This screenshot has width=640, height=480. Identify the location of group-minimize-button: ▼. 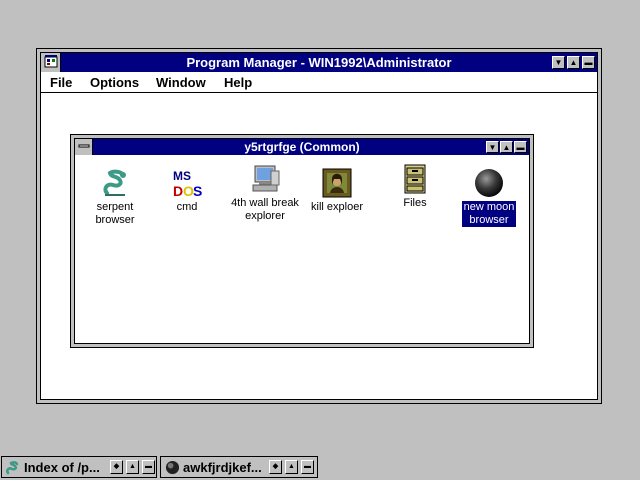
(492, 147).